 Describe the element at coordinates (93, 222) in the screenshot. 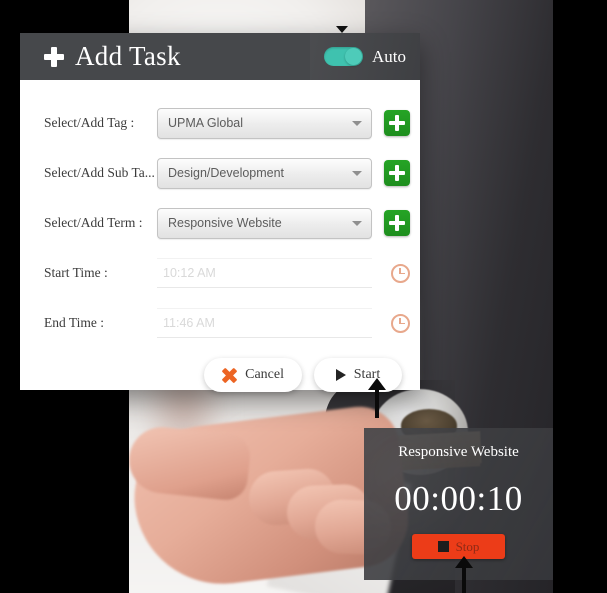

I see `label-term: Select/Add Term :` at that location.